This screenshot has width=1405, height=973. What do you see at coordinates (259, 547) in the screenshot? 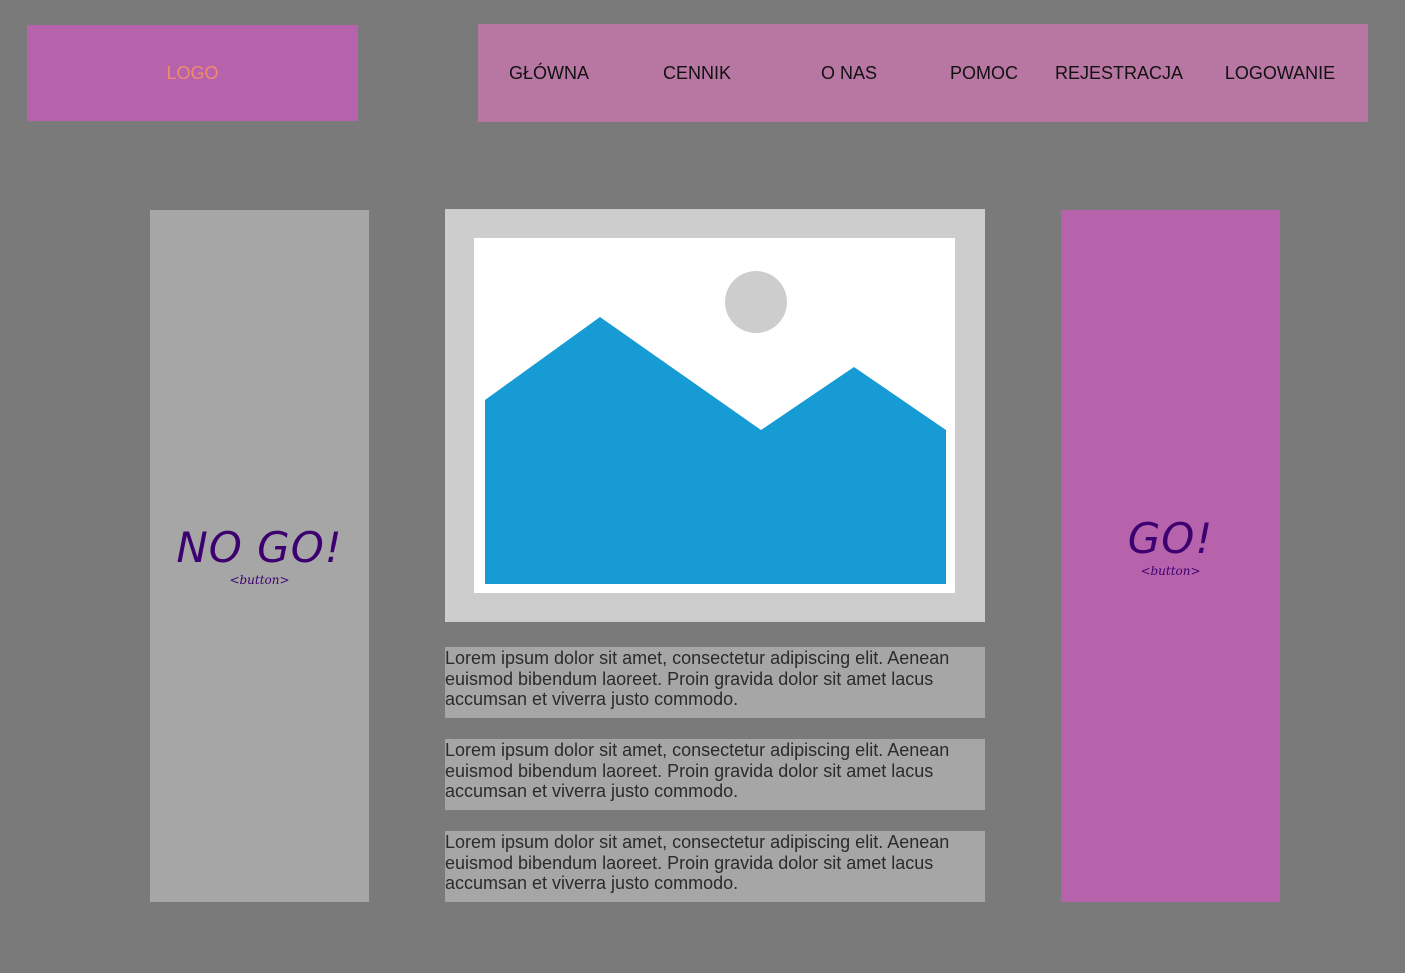
I see `no-go-title: NO GO!` at bounding box center [259, 547].